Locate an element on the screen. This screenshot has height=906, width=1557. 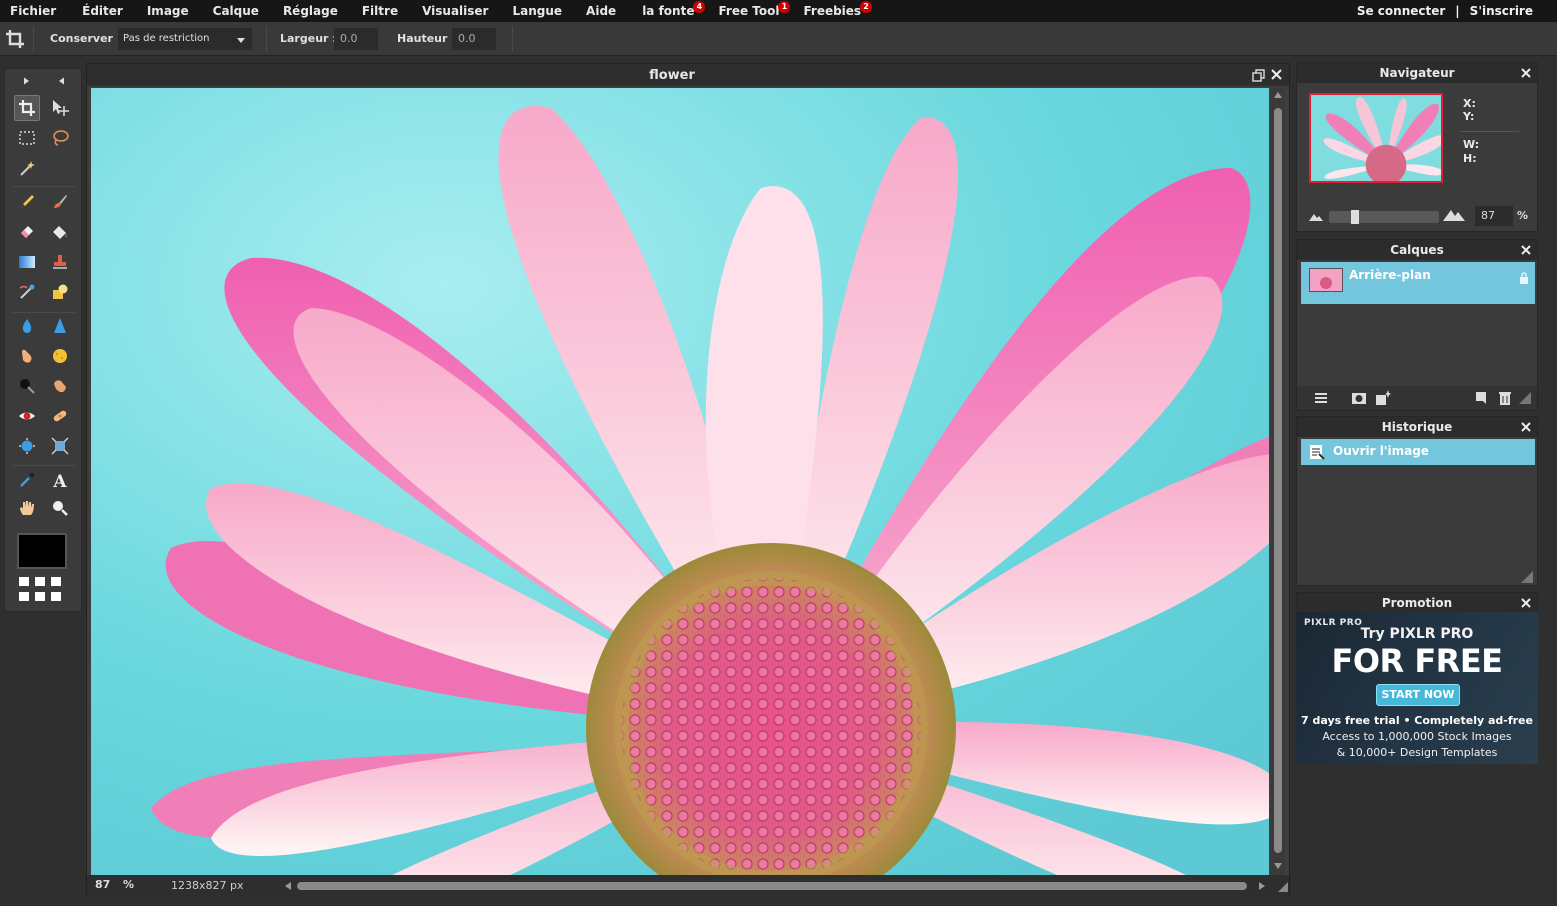
start-now-button: START NOW is located at coordinates (1418, 695).